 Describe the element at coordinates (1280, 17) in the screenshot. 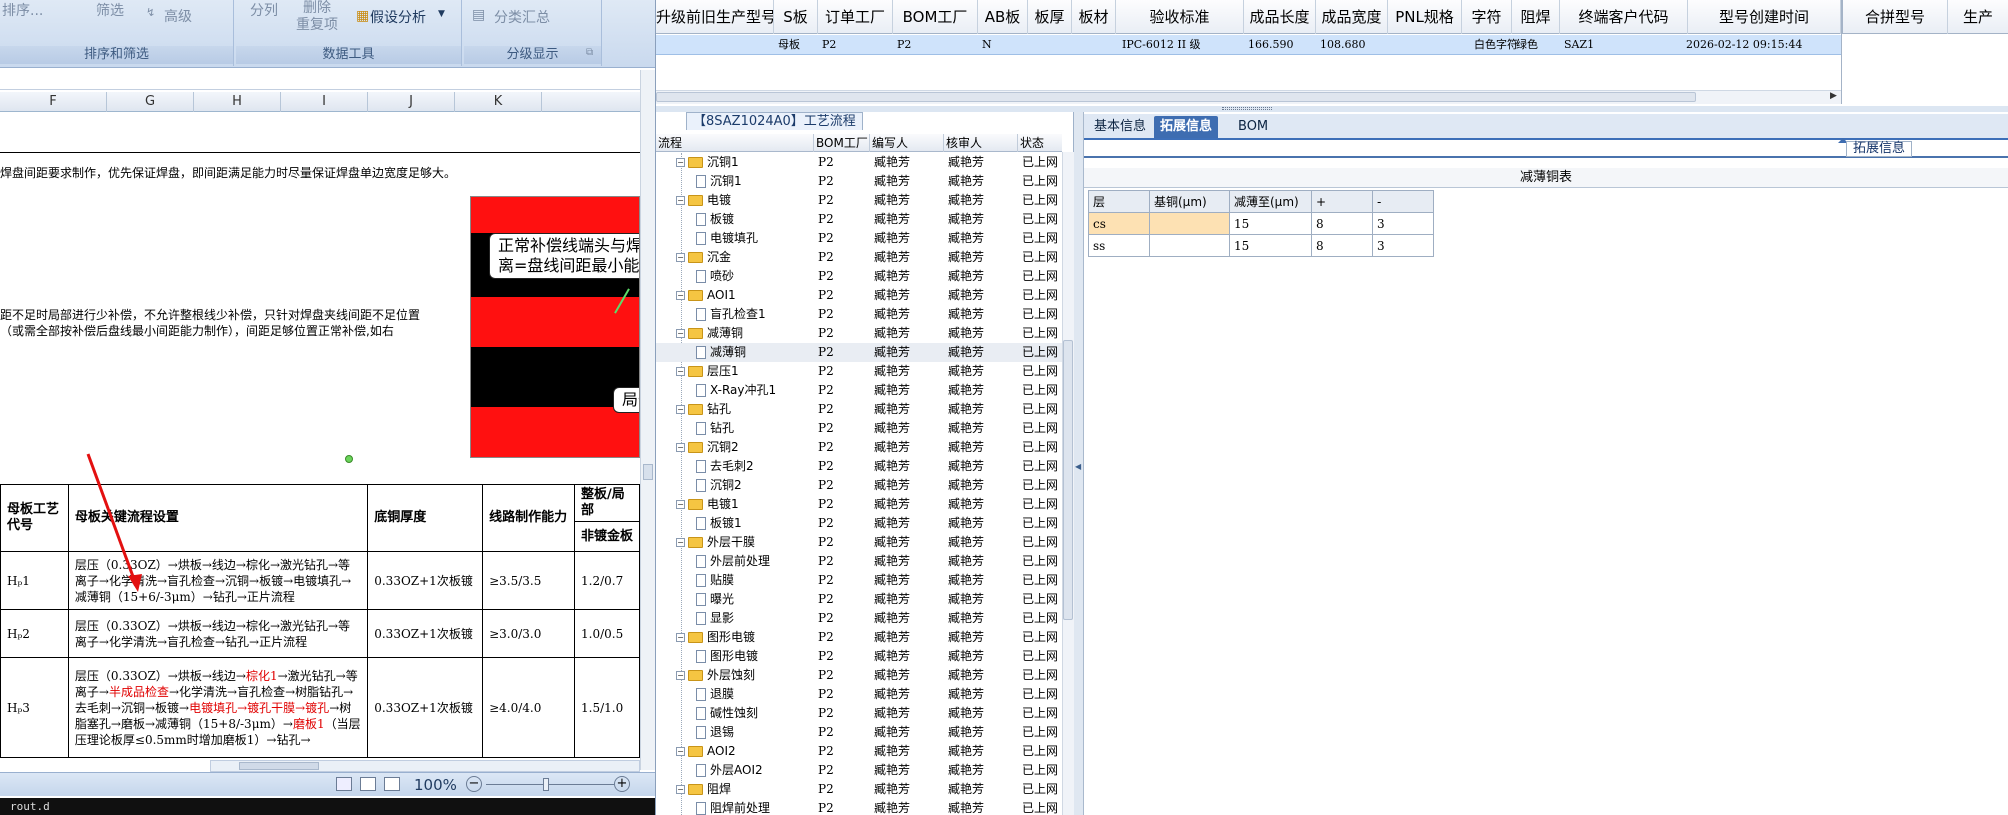

I see `grid-column-header: 成品长度` at that location.